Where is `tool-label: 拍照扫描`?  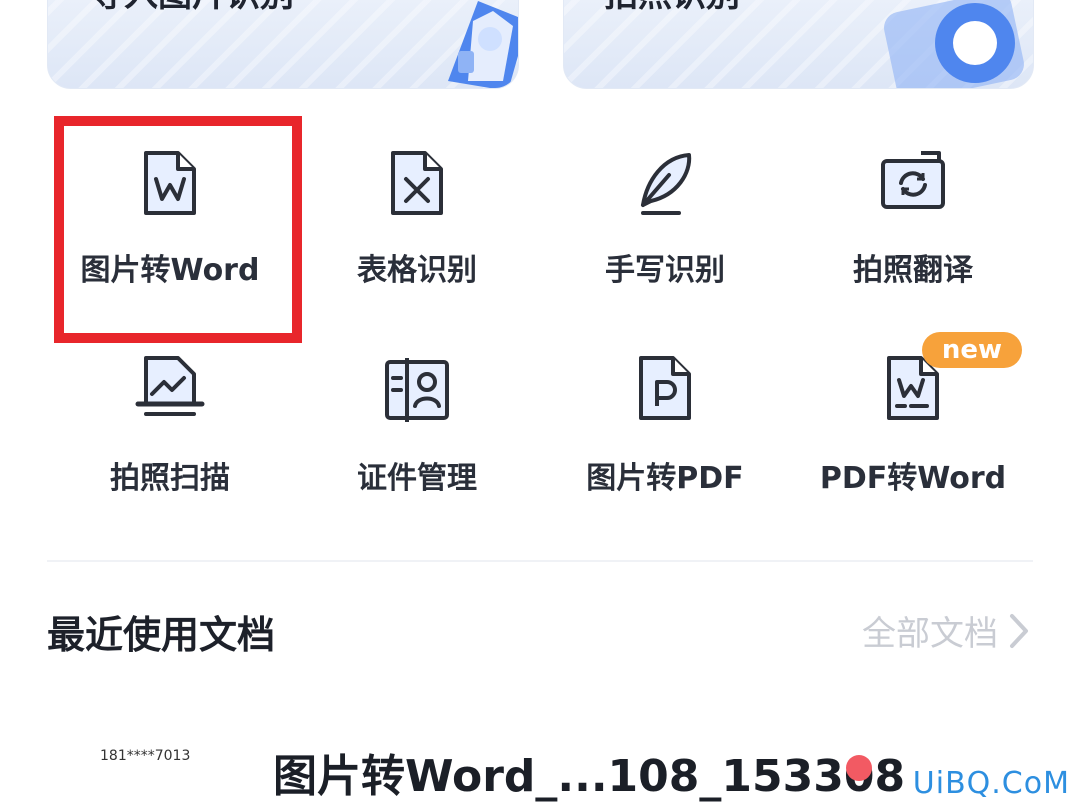 tool-label: 拍照扫描 is located at coordinates (170, 478).